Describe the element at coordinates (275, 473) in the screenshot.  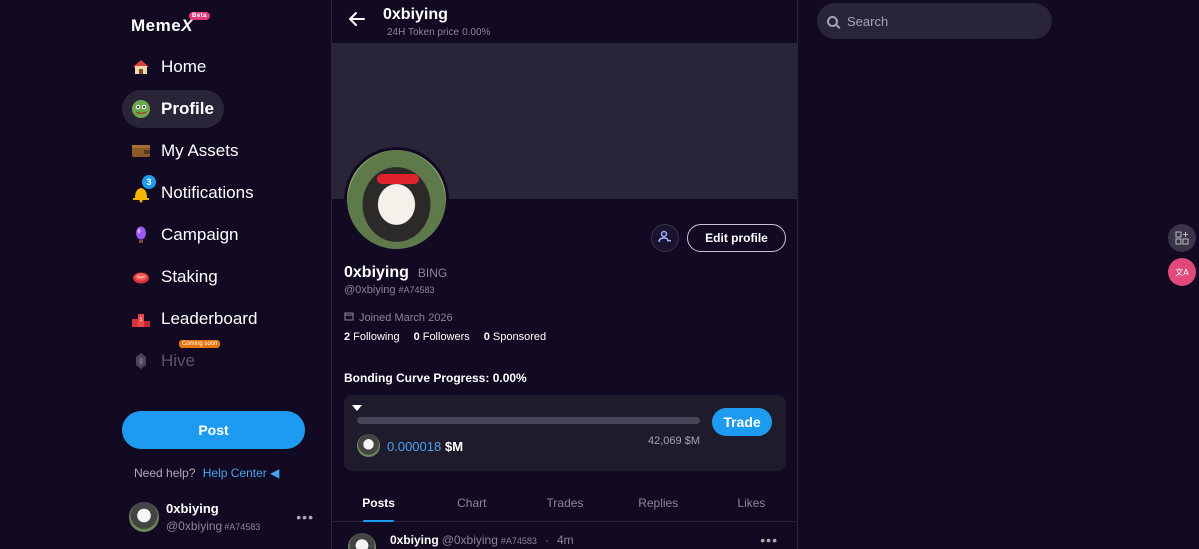
I see `telegram-icon: ◀` at that location.